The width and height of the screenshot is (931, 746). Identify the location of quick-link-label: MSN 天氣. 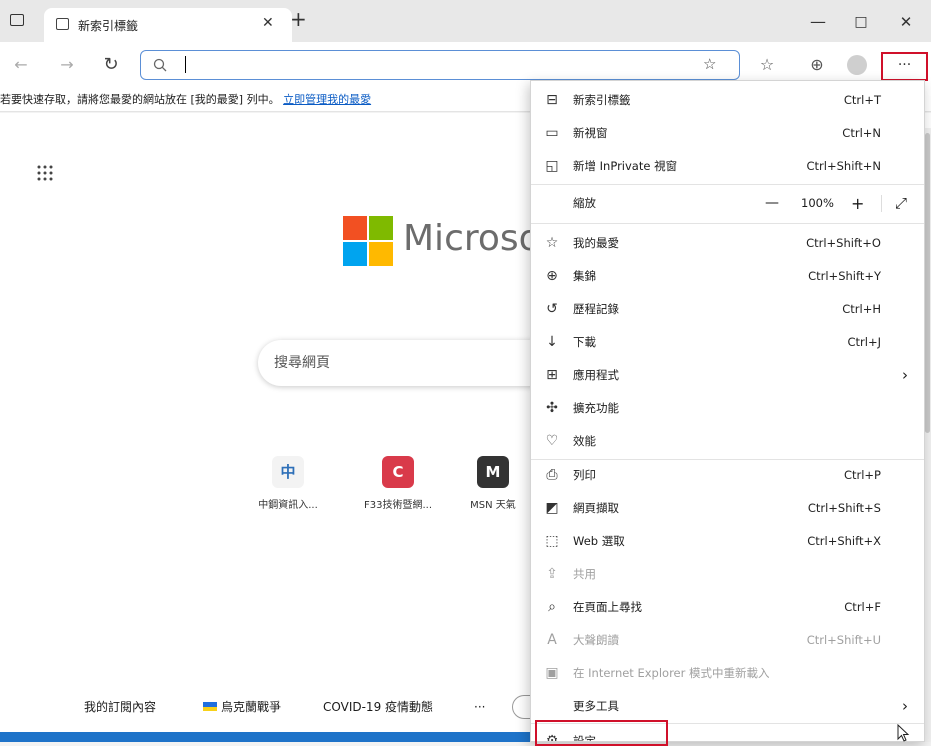
(493, 505).